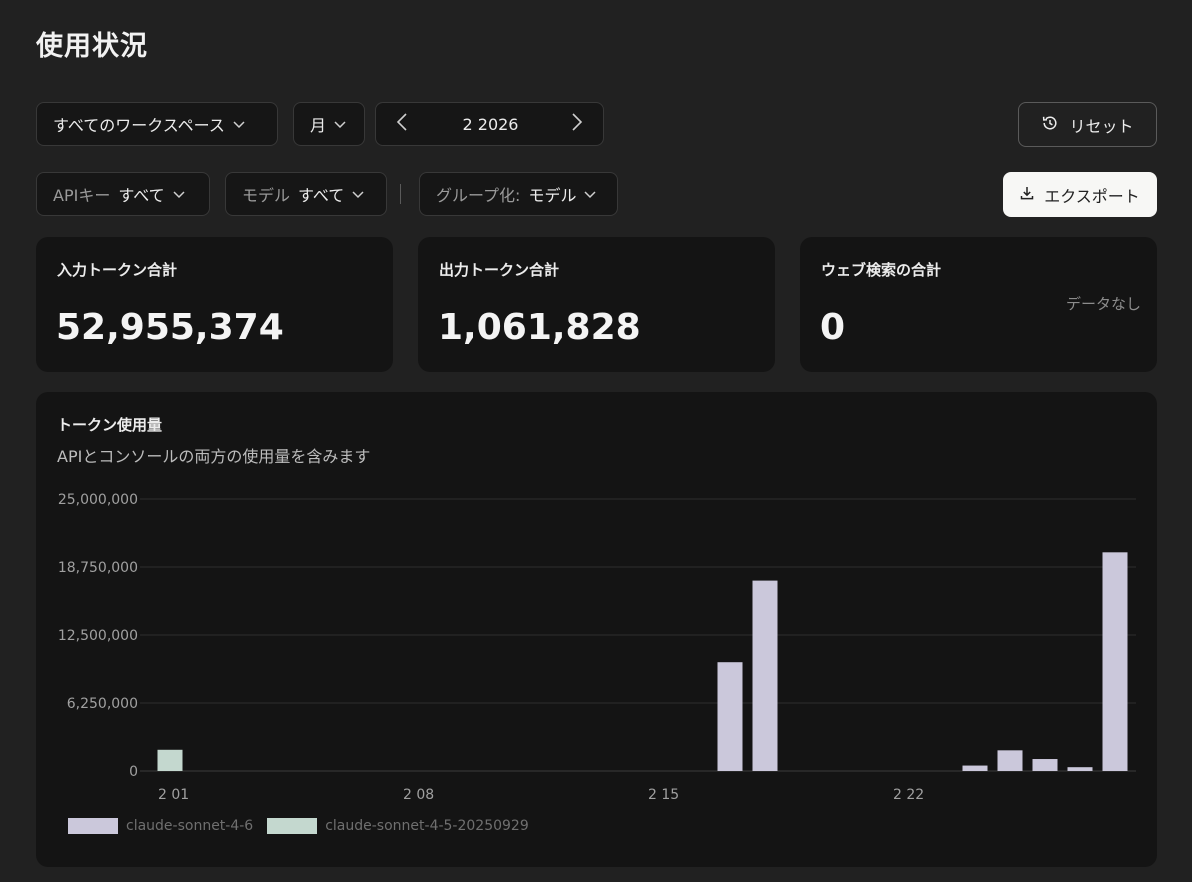  I want to click on x-tick-label: 2 22, so click(908, 795).